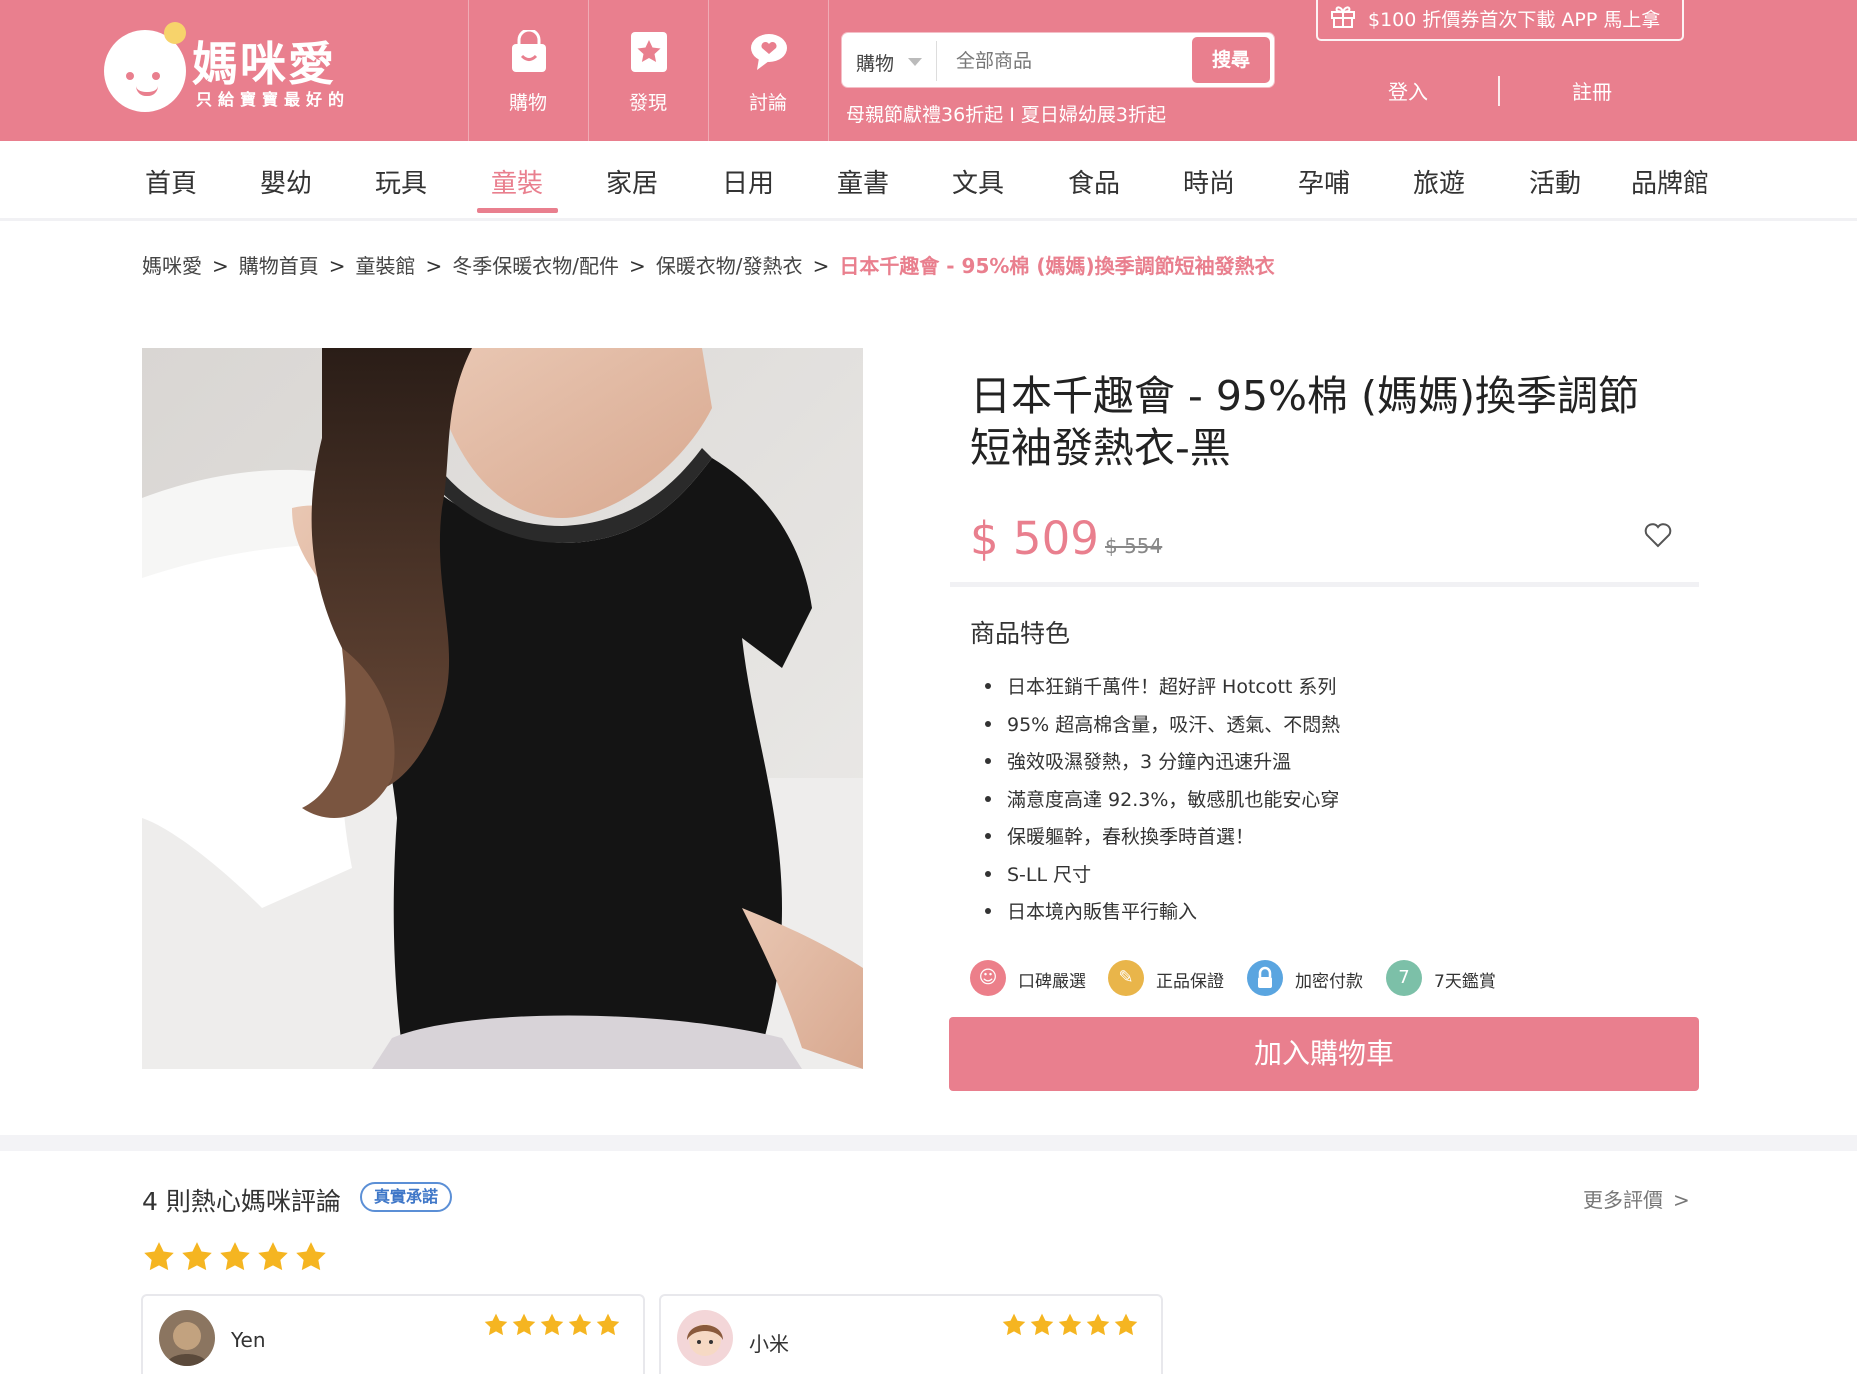  I want to click on search-button: 搜尋, so click(1231, 60).